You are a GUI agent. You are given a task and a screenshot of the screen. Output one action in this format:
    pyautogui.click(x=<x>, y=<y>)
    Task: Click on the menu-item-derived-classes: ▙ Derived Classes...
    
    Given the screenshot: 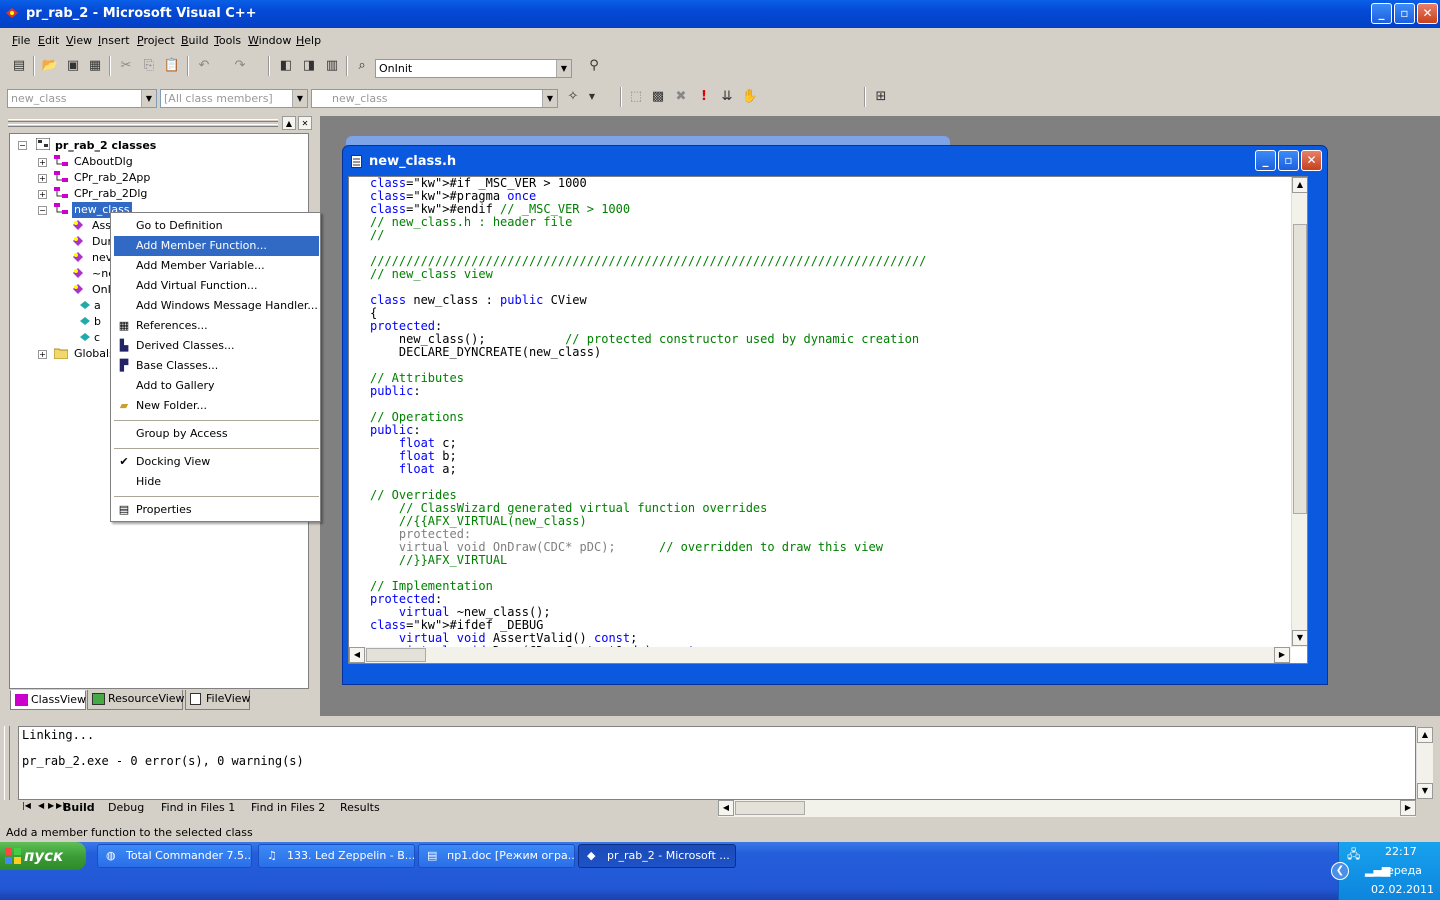 What is the action you would take?
    pyautogui.click(x=216, y=346)
    